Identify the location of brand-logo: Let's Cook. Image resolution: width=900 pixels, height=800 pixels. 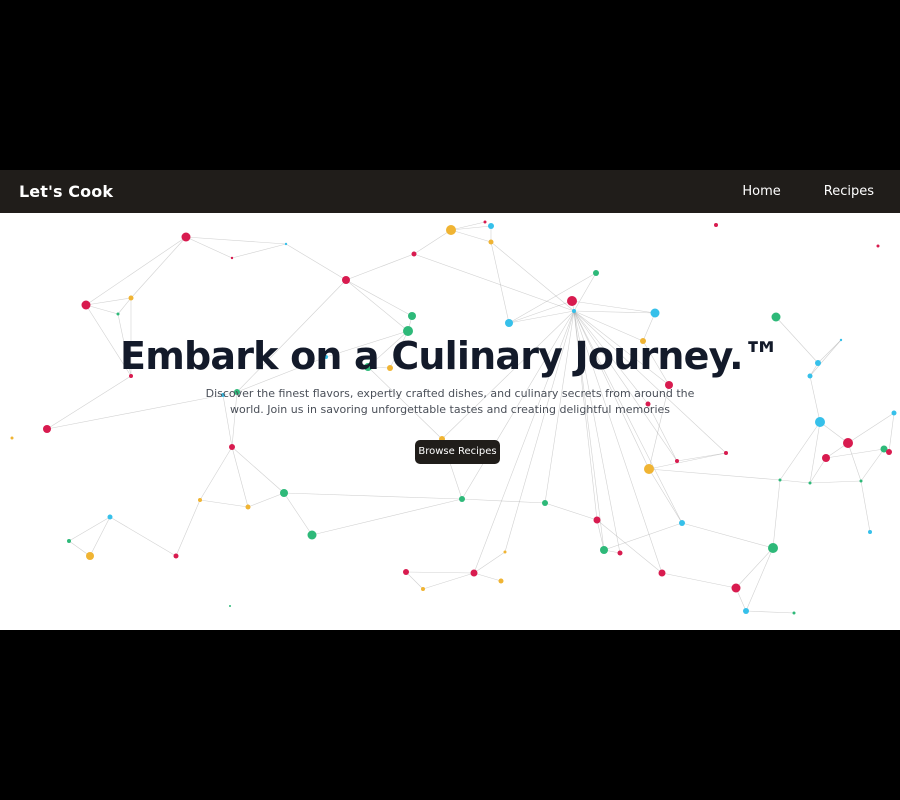
(66, 191).